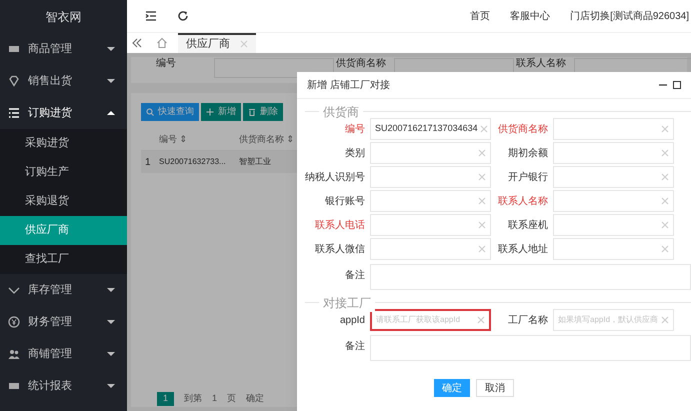  Describe the element at coordinates (352, 321) in the screenshot. I see `field-label: appId` at that location.